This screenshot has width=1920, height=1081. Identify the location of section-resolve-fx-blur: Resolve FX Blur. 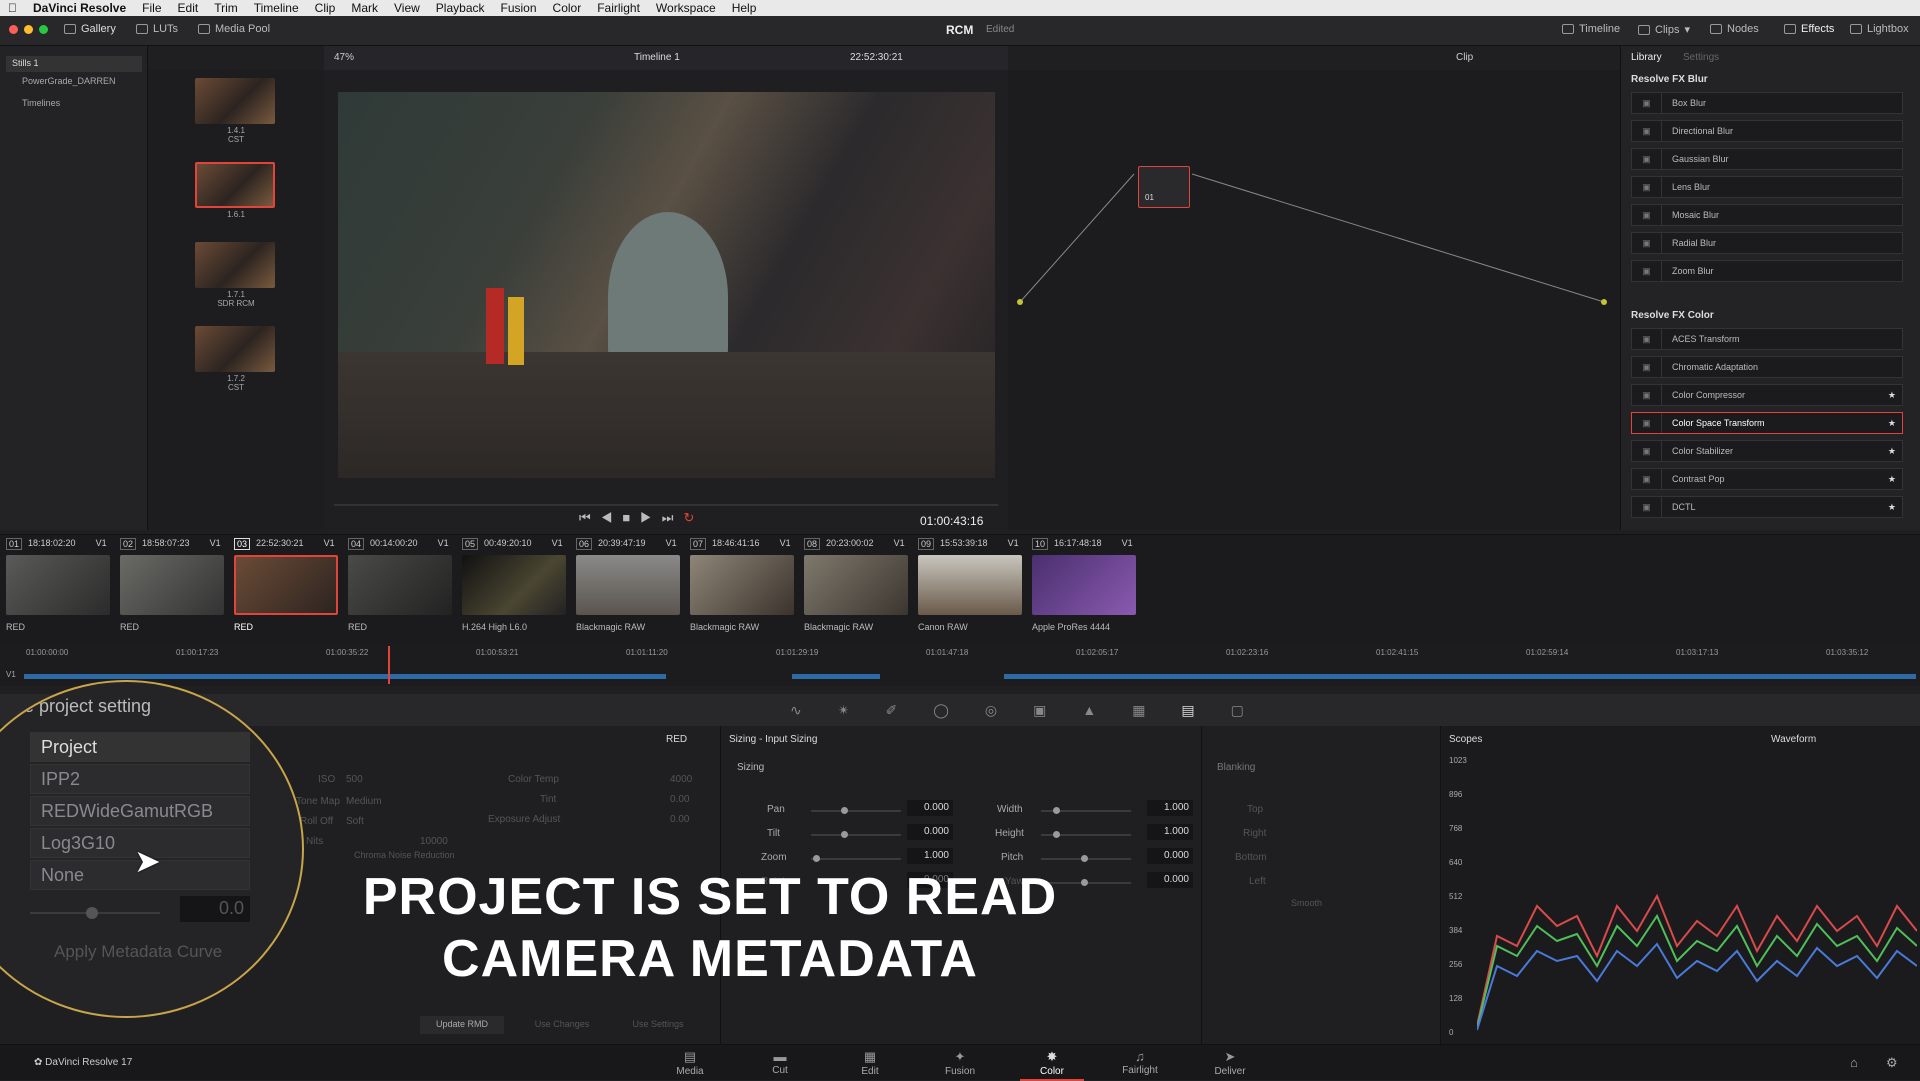
(1669, 79).